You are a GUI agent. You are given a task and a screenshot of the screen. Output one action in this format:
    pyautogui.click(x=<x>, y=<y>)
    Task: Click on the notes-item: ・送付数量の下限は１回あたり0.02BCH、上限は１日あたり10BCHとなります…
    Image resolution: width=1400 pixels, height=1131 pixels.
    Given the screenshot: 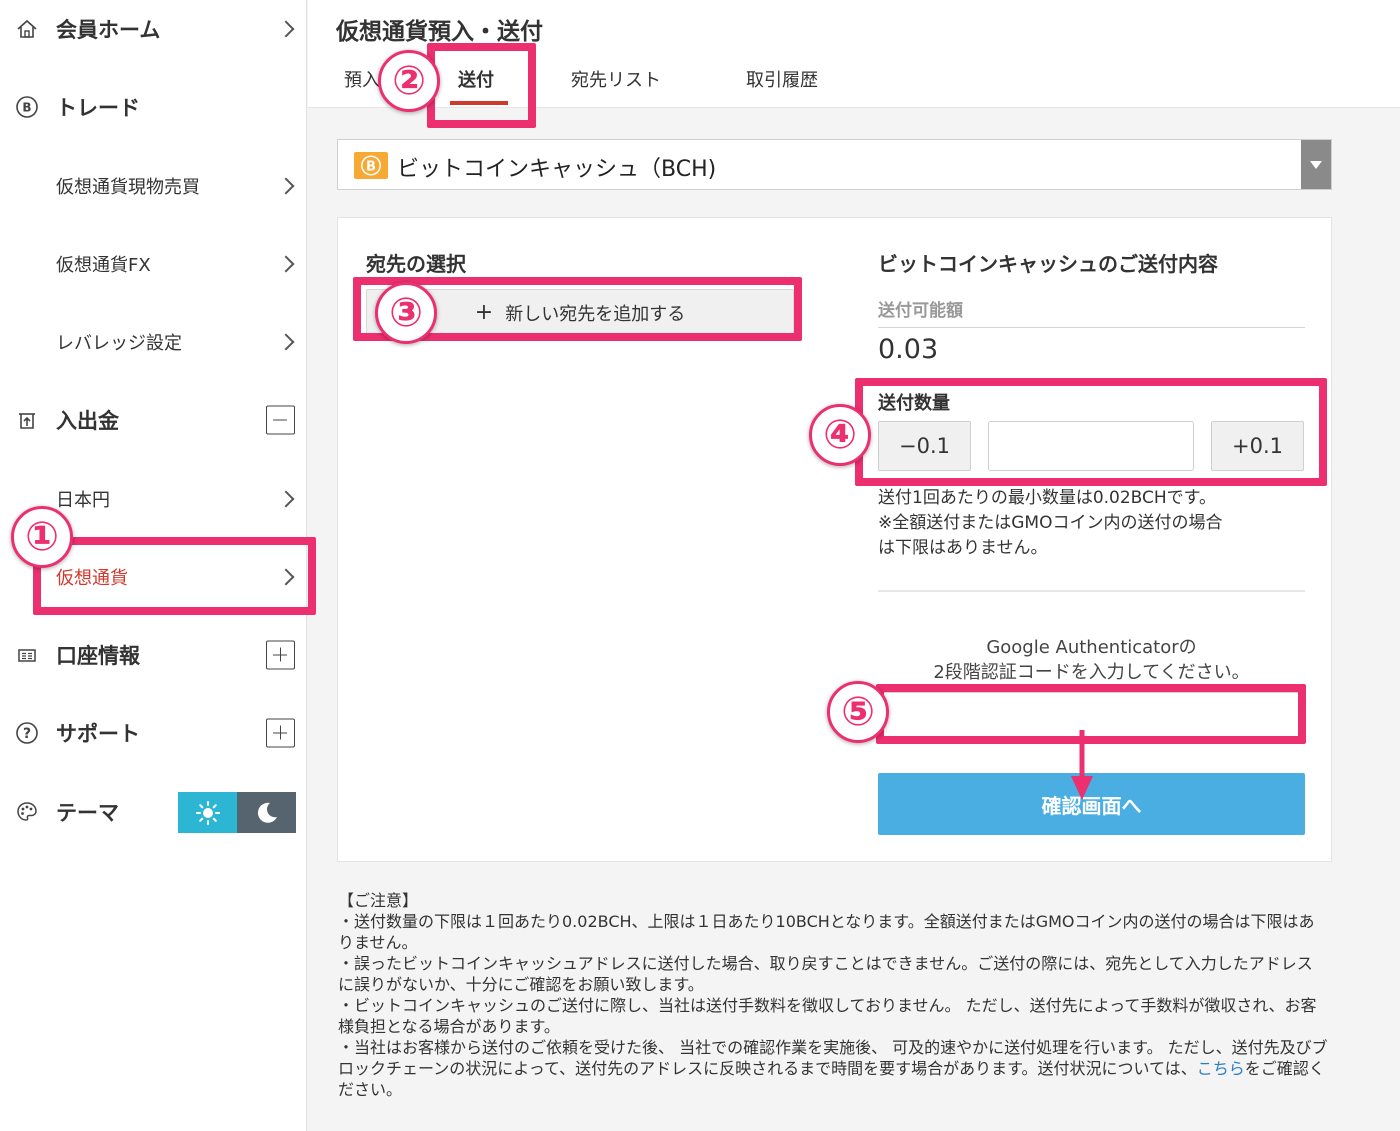 What is the action you would take?
    pyautogui.click(x=826, y=932)
    